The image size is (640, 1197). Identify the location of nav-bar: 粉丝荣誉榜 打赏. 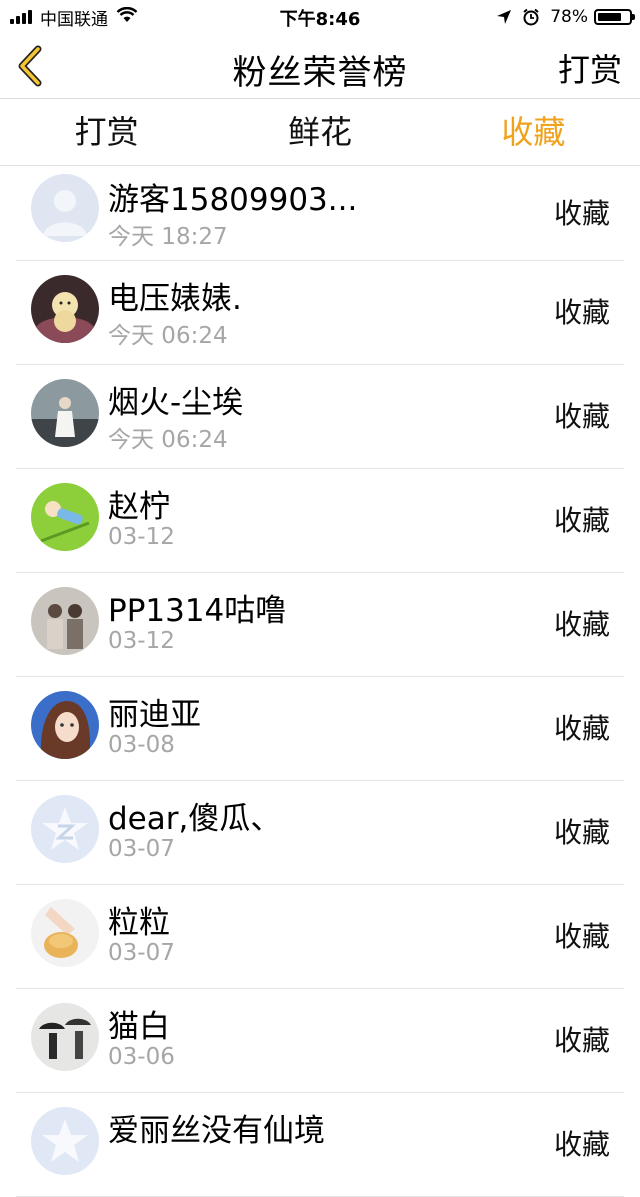
(320, 66).